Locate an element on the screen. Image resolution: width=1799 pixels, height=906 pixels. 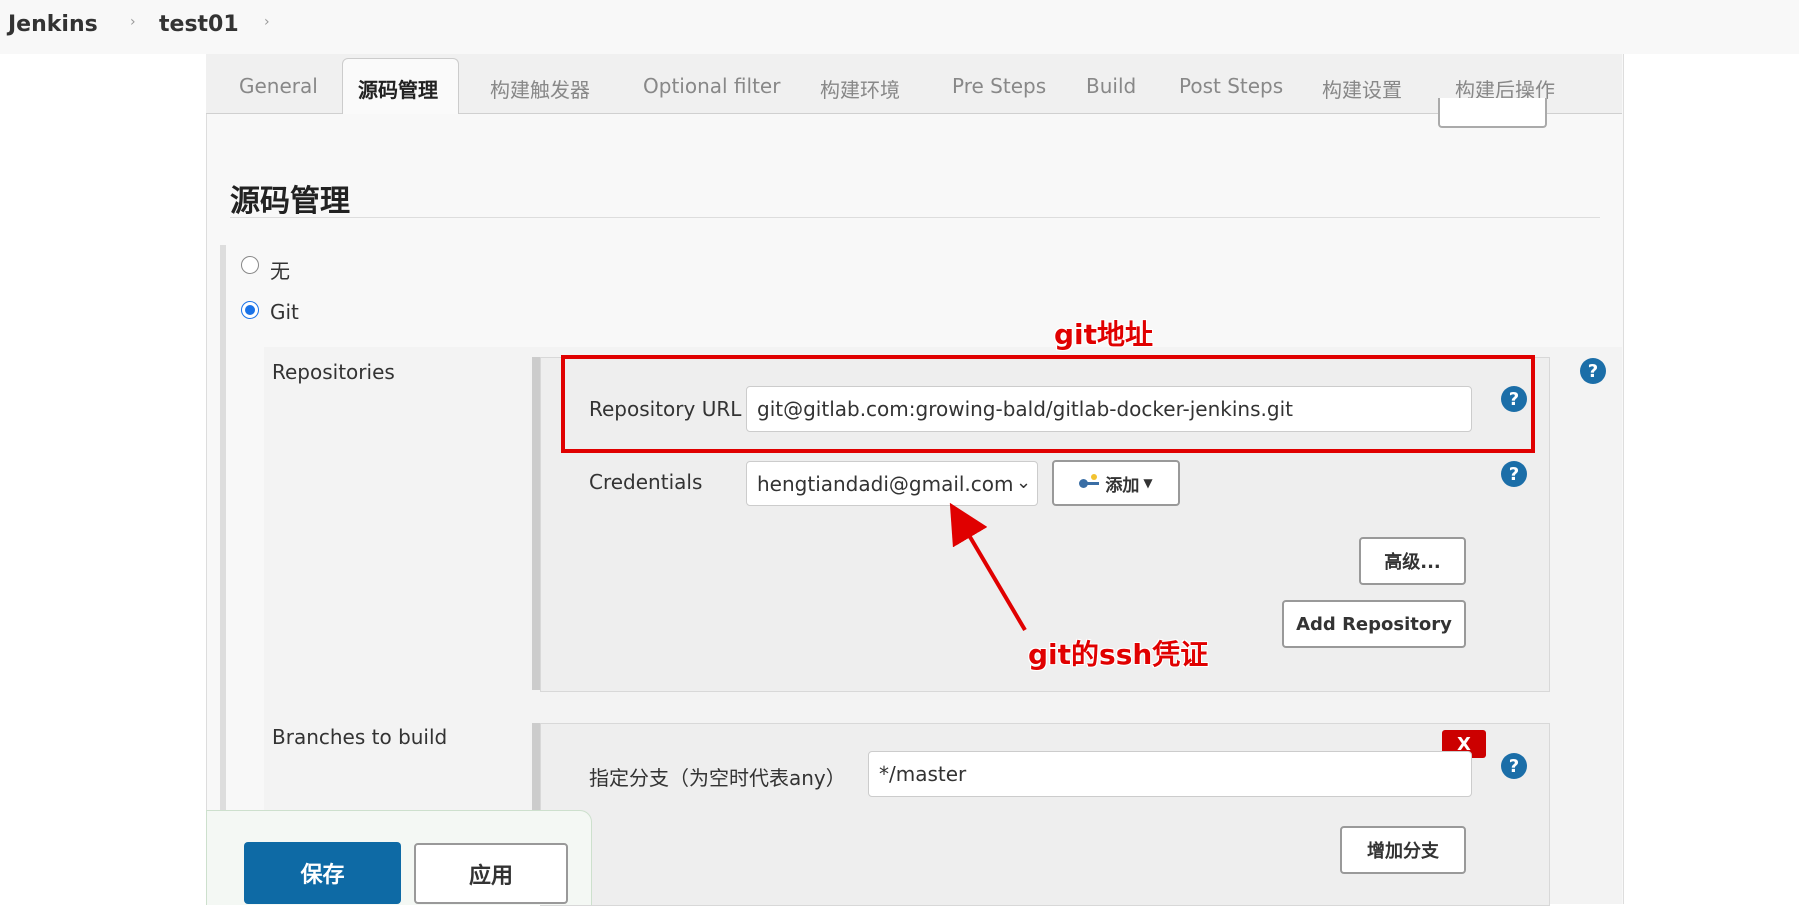
annotation-git-url: git地址 is located at coordinates (1104, 334).